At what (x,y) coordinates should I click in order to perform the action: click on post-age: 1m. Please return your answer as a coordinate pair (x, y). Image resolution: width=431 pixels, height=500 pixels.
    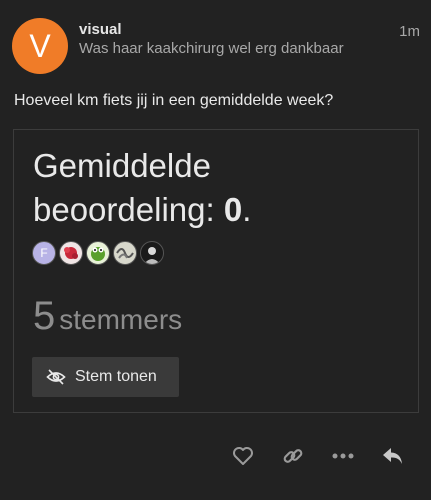
    Looking at the image, I should click on (409, 31).